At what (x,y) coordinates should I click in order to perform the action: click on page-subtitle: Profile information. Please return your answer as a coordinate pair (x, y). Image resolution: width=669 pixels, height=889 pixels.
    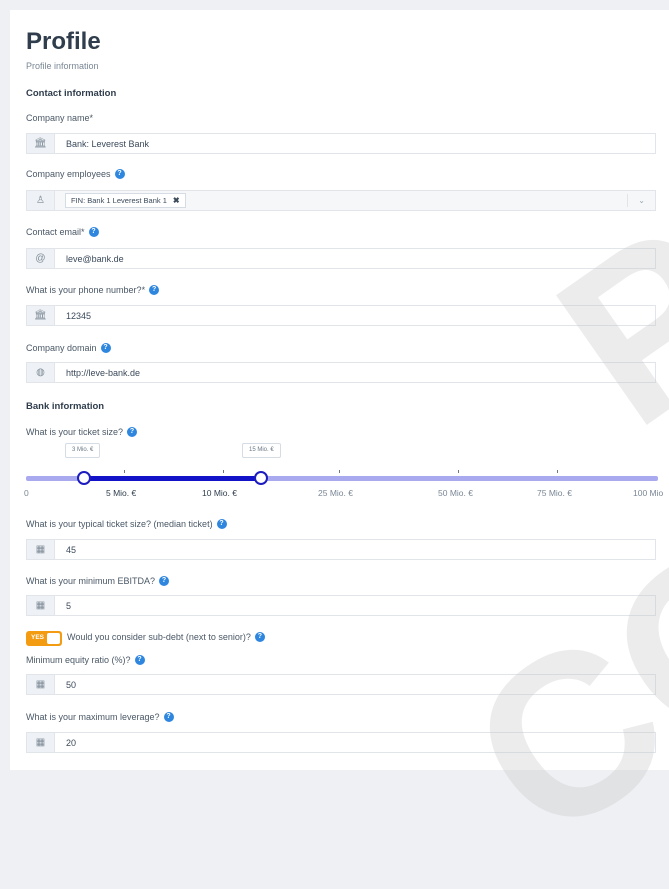
    Looking at the image, I should click on (62, 66).